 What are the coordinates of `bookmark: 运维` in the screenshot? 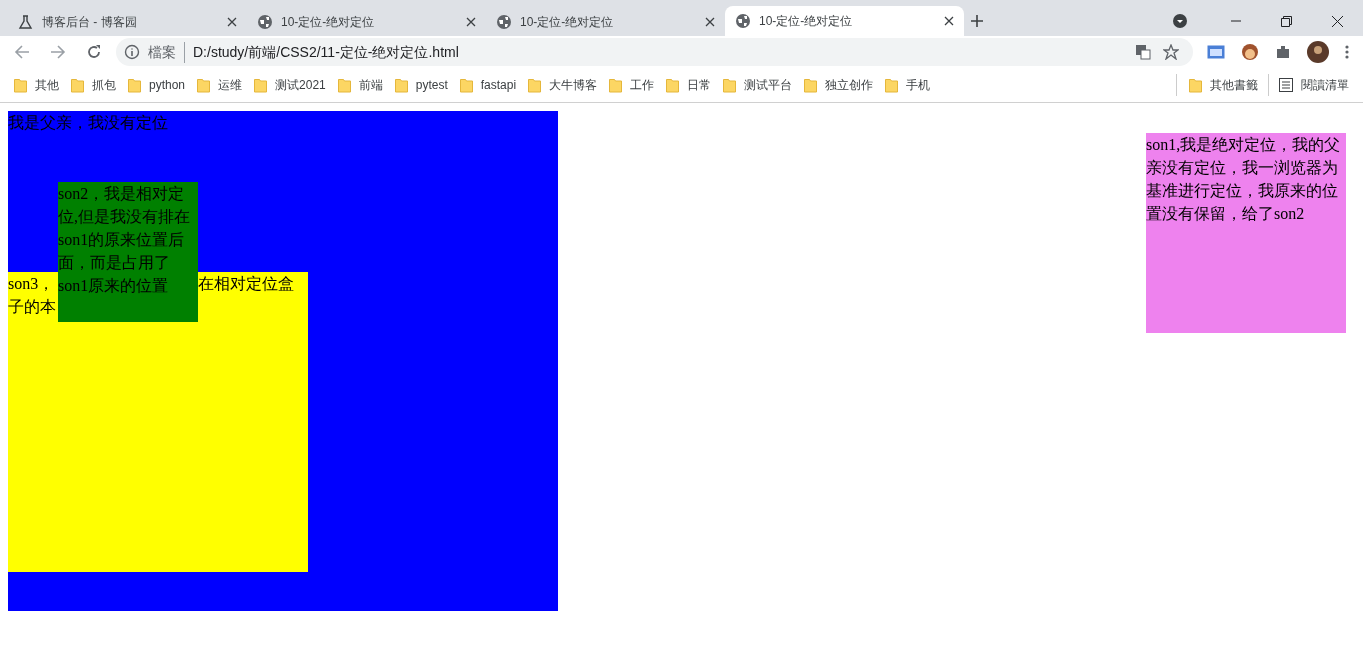 It's located at (220, 85).